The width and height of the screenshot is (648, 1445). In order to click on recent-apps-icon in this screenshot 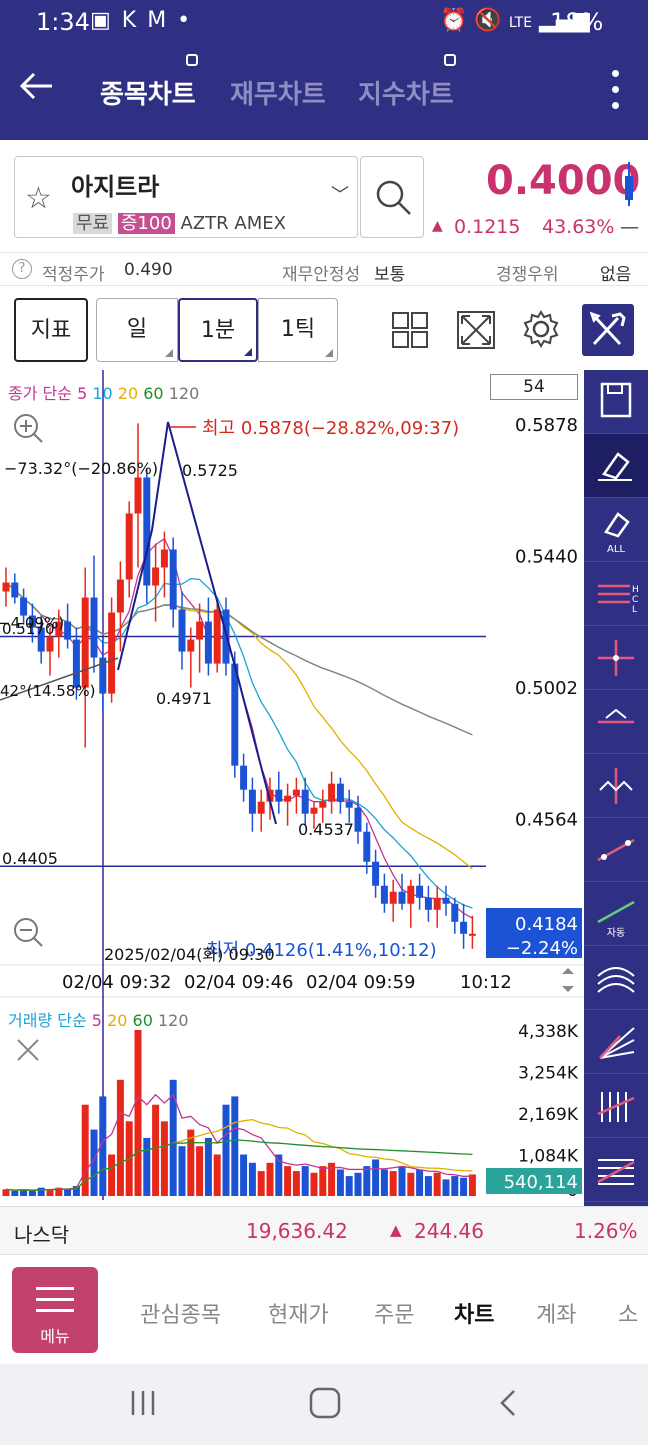, I will do `click(143, 1405)`.